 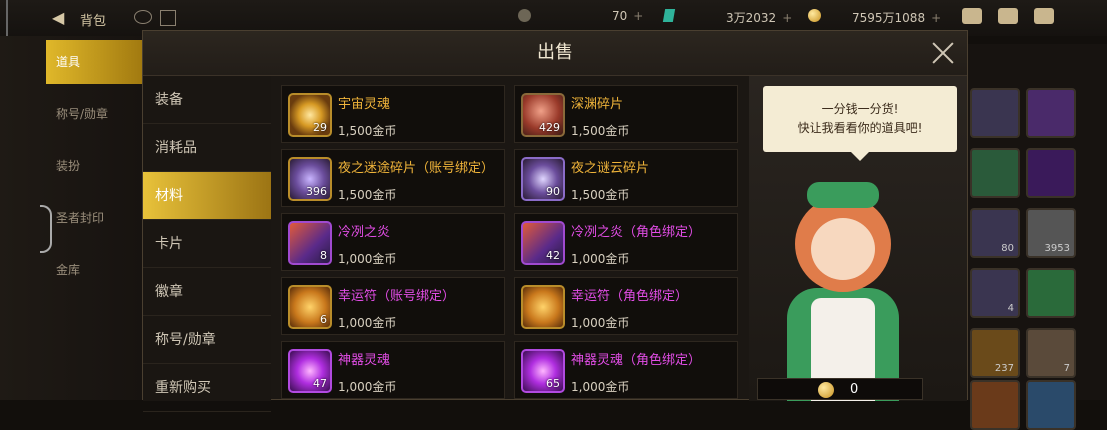 What do you see at coordinates (310, 371) in the screenshot?
I see `artifact-soul-icon: 47` at bounding box center [310, 371].